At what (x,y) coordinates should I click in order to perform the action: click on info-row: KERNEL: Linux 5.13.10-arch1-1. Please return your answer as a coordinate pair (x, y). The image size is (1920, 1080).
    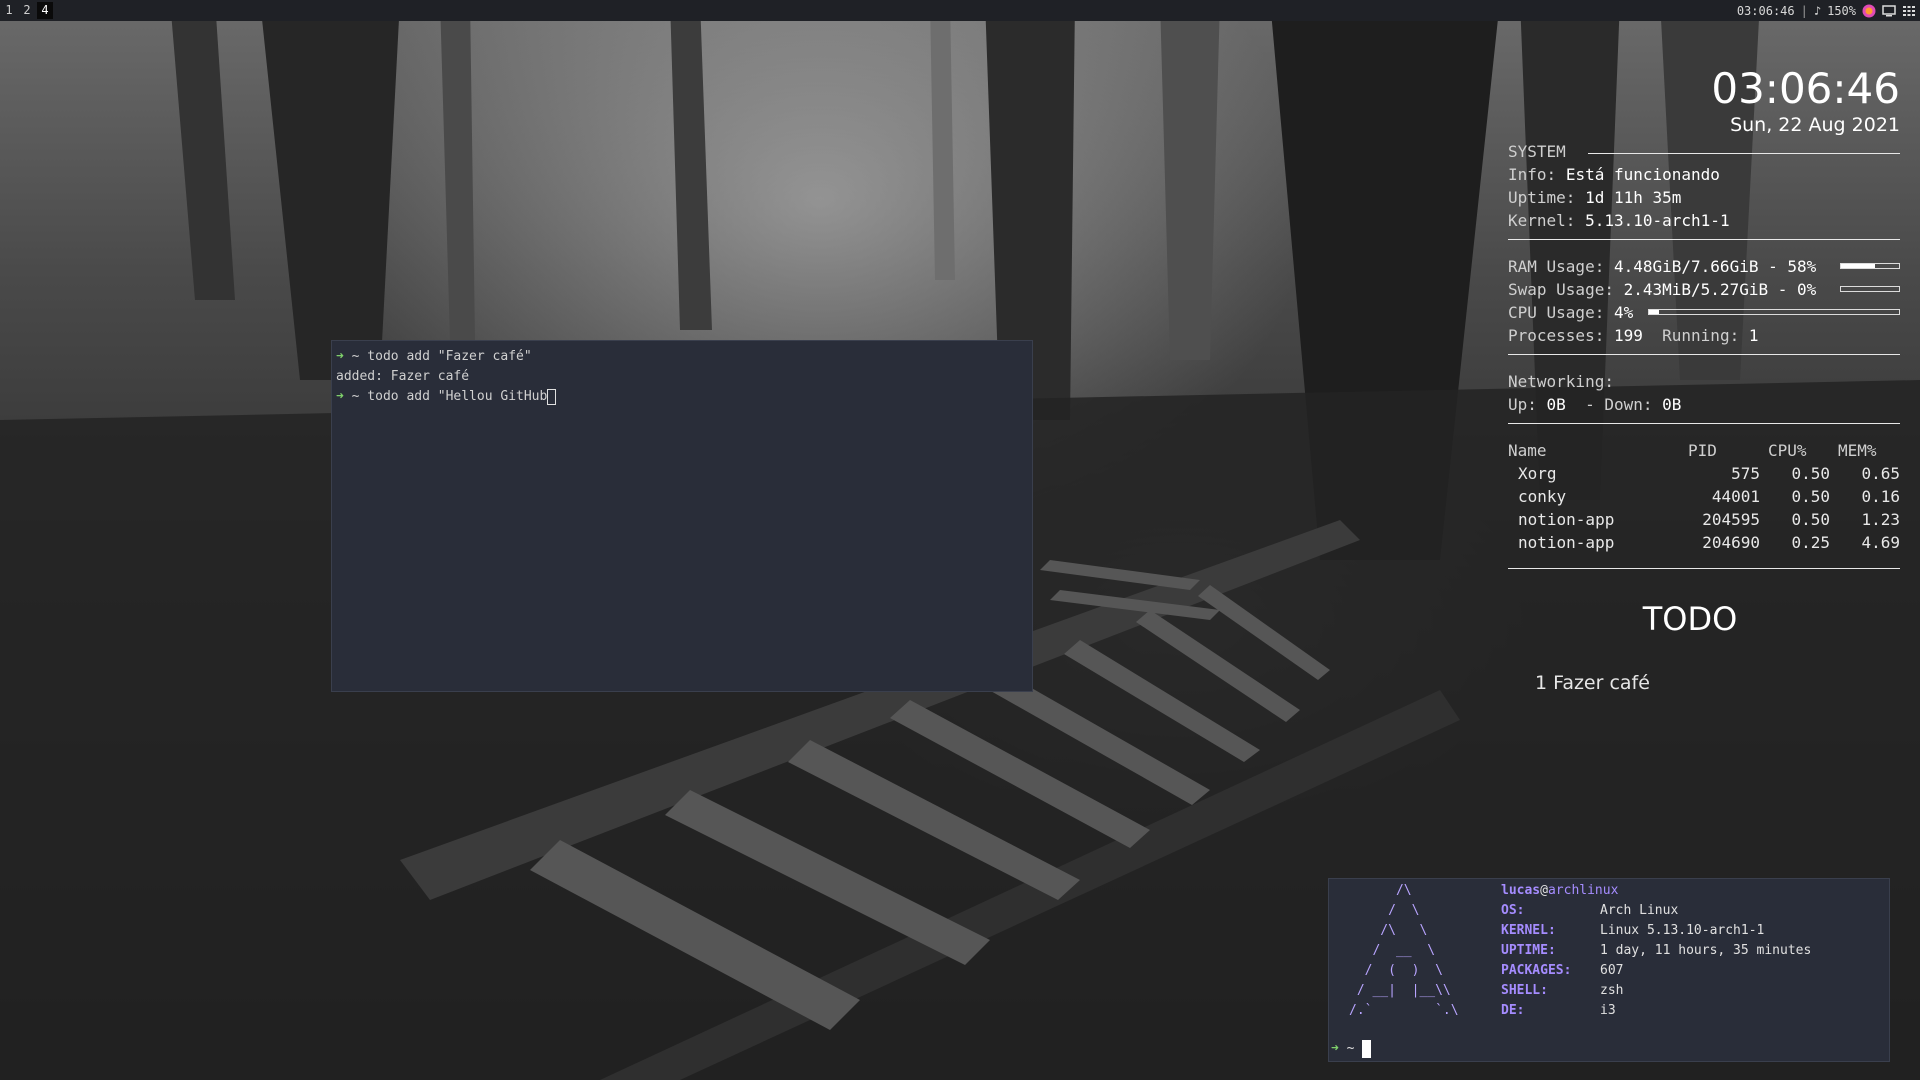
    Looking at the image, I should click on (1656, 931).